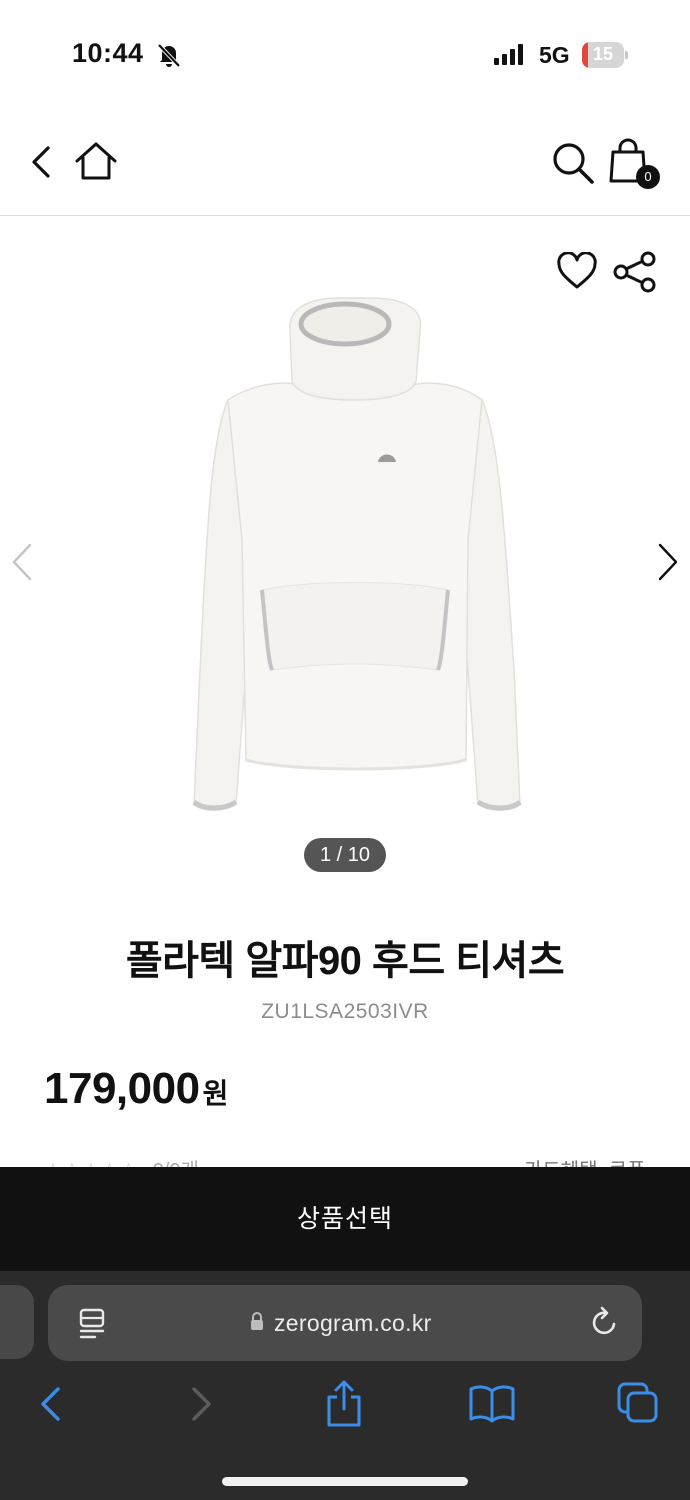 The height and width of the screenshot is (1500, 690). I want to click on lock-icon, so click(257, 1321).